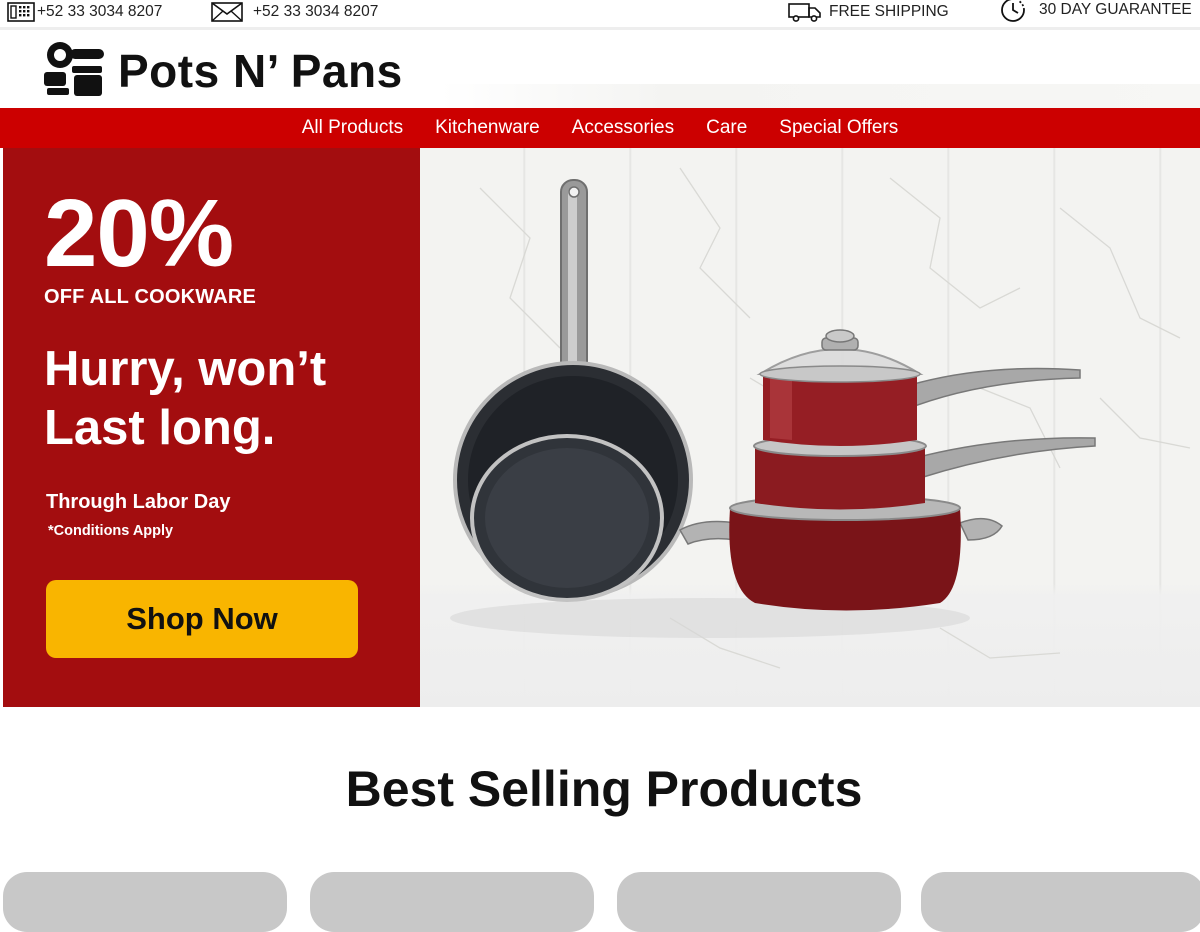  I want to click on site-header: Pots N’ Pans, so click(600, 69).